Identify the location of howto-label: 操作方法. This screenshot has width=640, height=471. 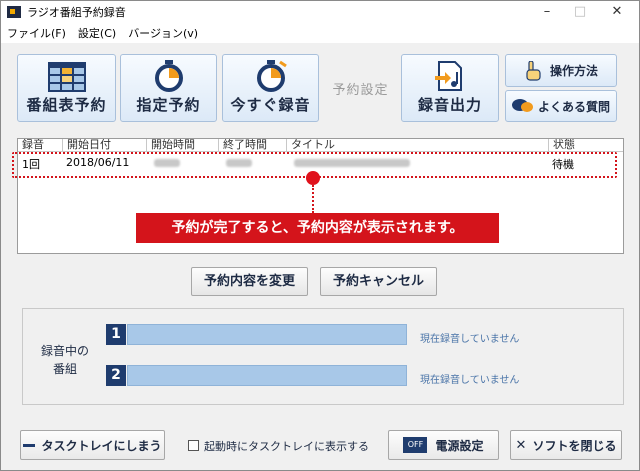
(573, 71).